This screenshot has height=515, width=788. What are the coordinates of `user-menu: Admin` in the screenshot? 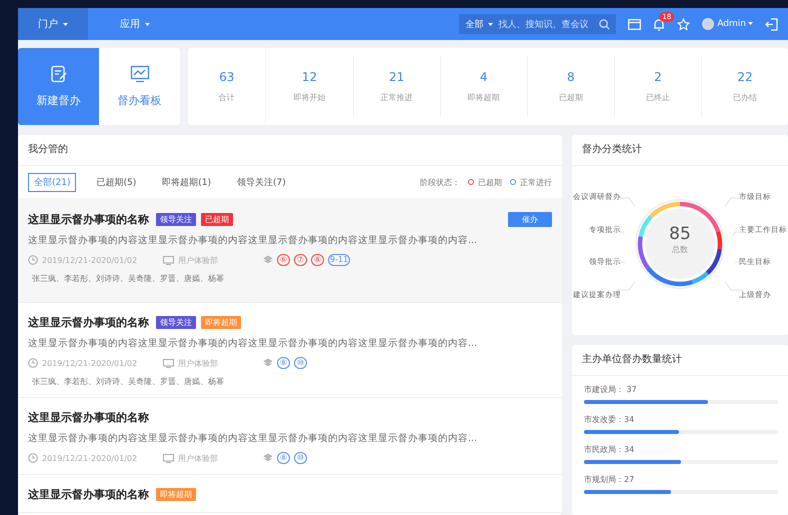 It's located at (735, 24).